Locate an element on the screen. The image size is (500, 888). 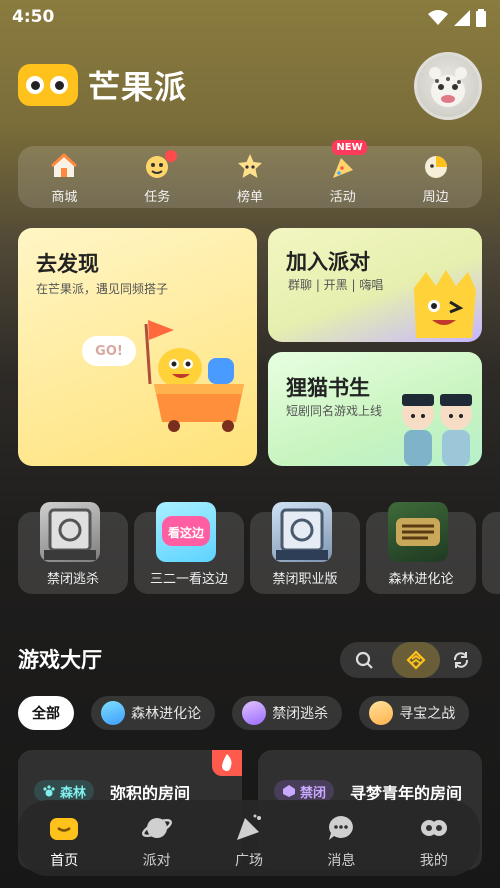
game-tile: 看这边 三二一看这边 is located at coordinates (189, 548).